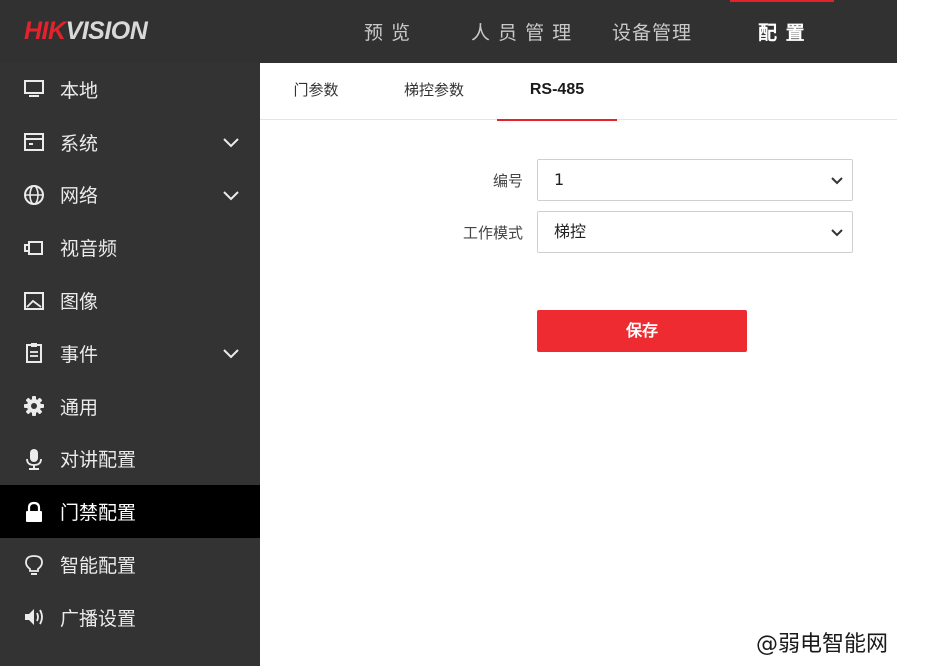  What do you see at coordinates (79, 143) in the screenshot?
I see `sidebar-item-label: 系统` at bounding box center [79, 143].